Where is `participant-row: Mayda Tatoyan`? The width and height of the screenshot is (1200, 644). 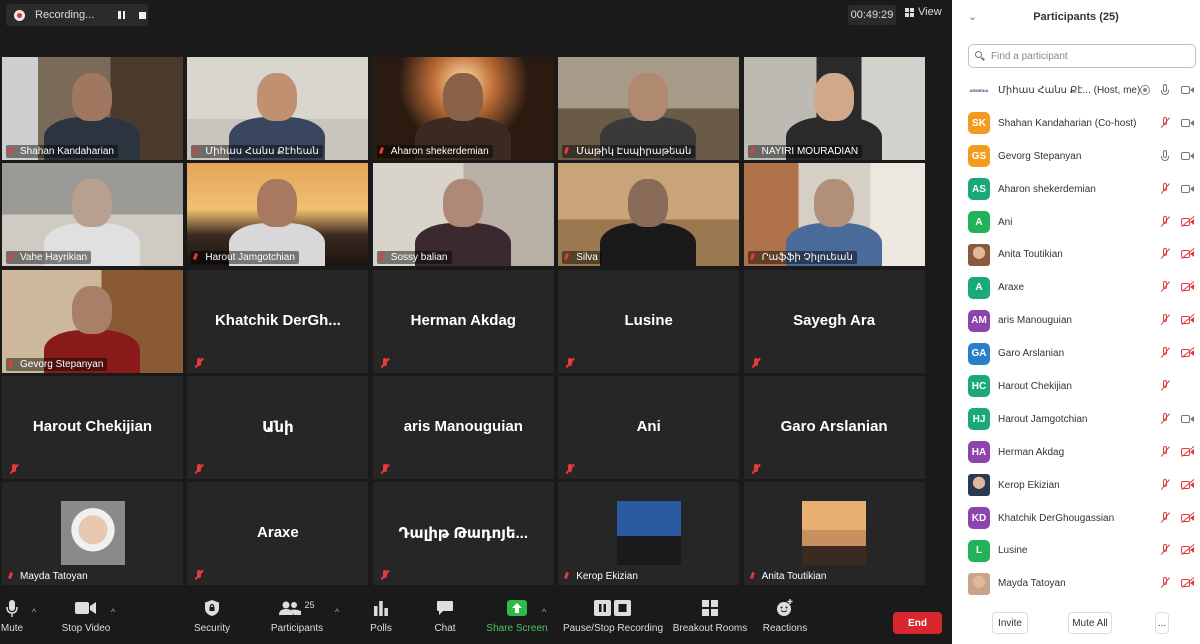 participant-row: Mayda Tatoyan is located at coordinates (1084, 583).